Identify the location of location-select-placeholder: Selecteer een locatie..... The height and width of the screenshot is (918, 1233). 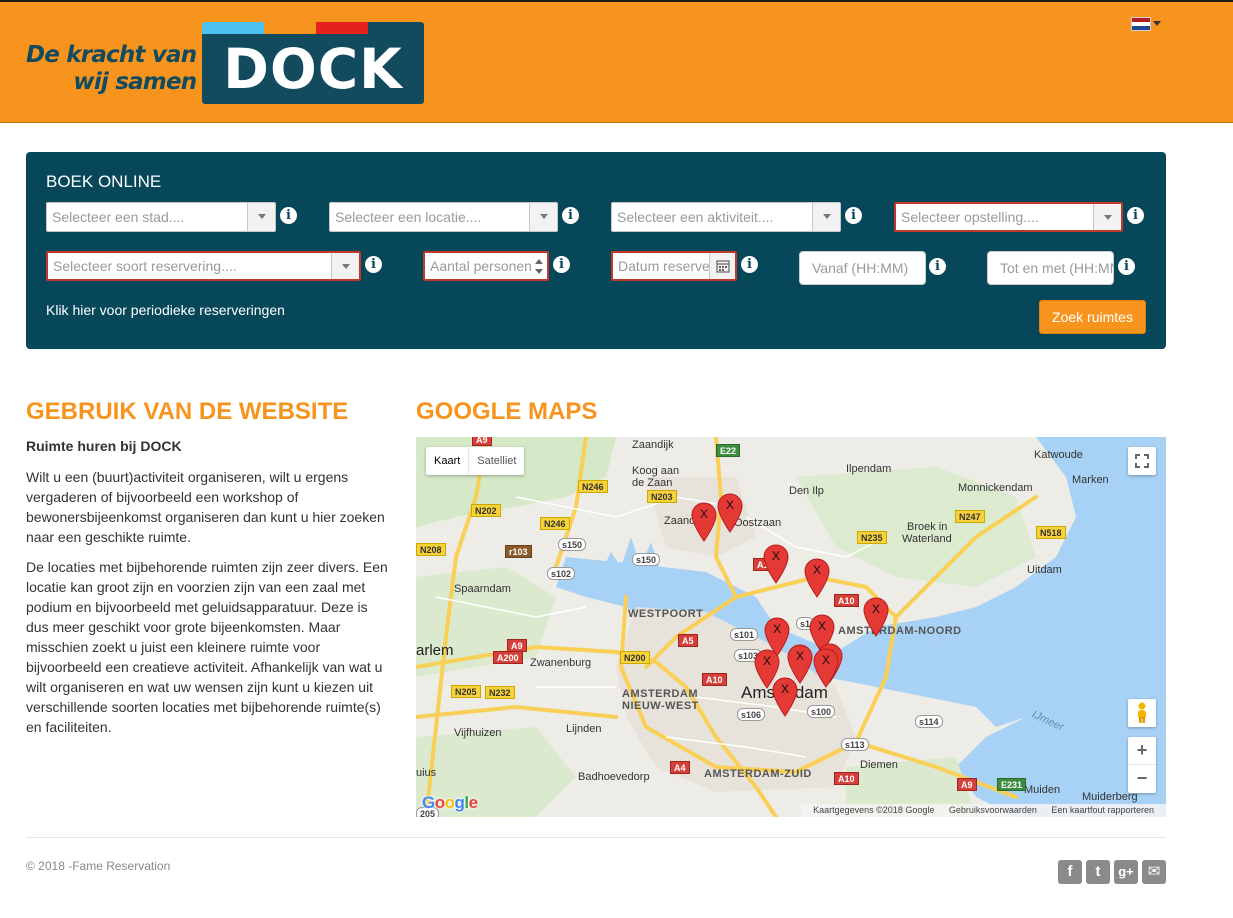
(408, 217).